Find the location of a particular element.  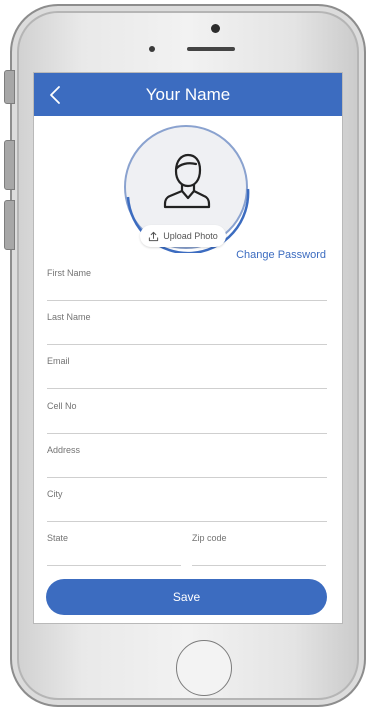

home-button is located at coordinates (204, 668).